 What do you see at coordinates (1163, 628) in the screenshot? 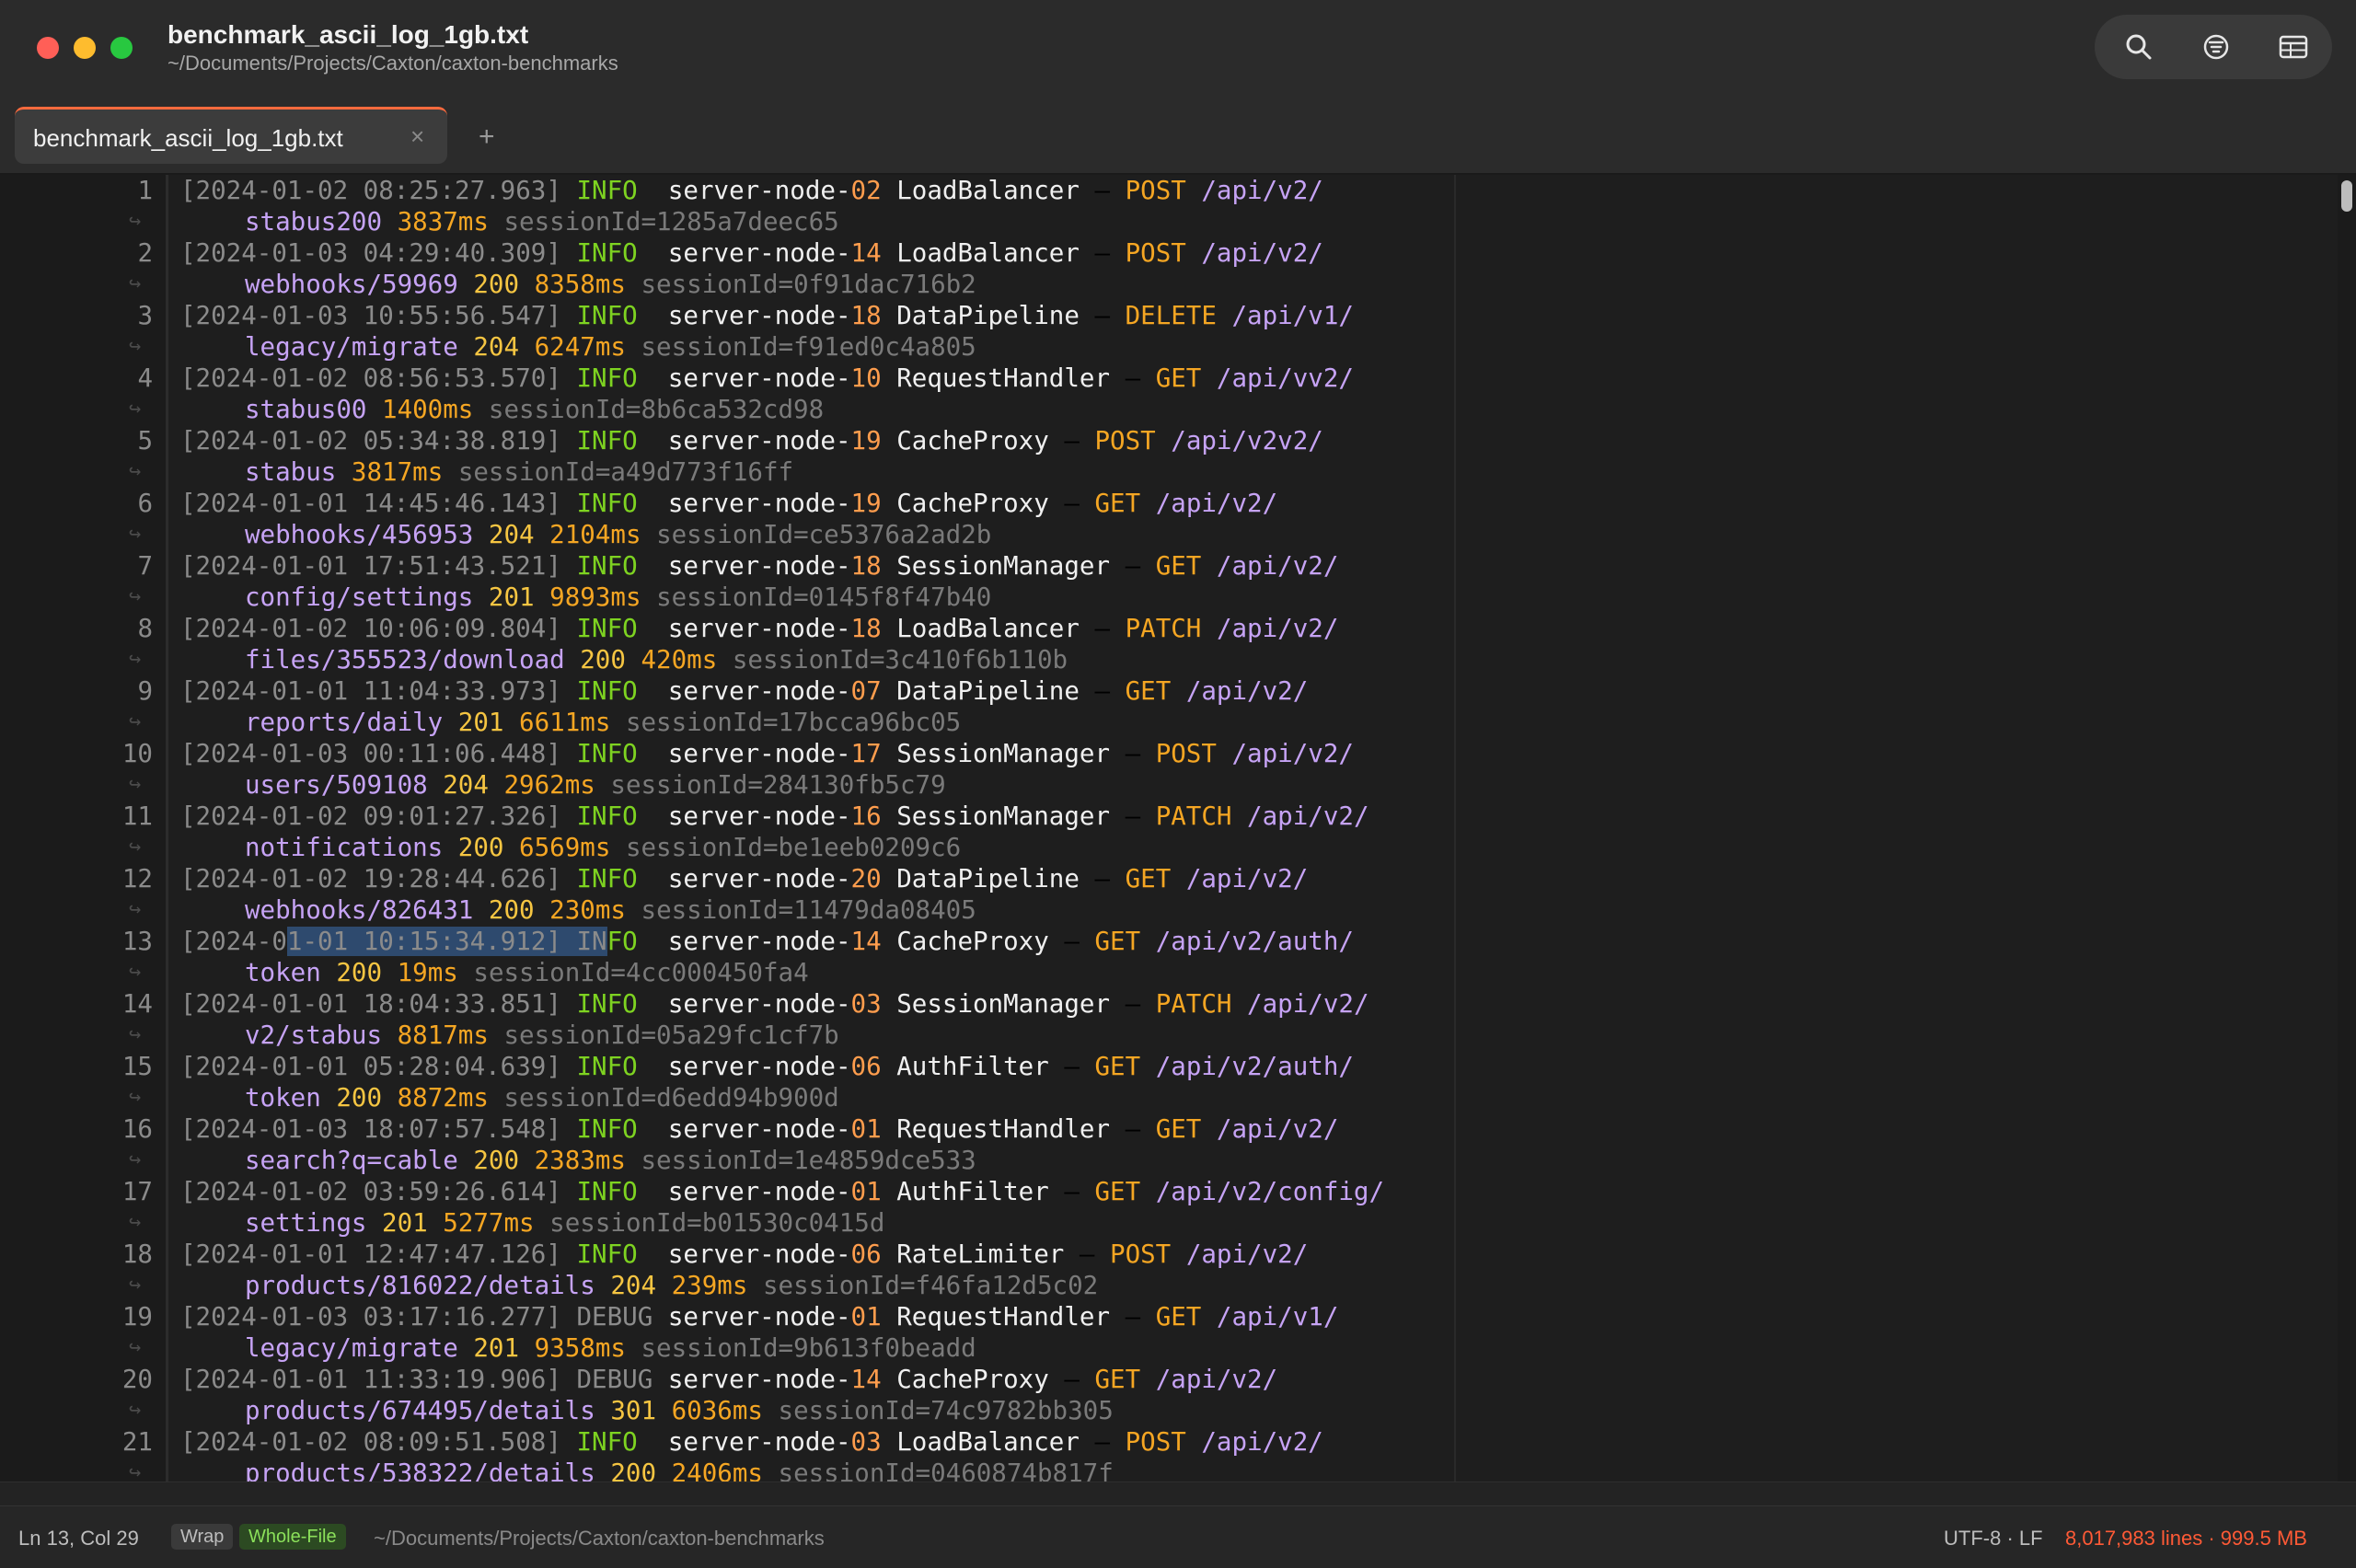
I see `http-method: PATCH` at bounding box center [1163, 628].